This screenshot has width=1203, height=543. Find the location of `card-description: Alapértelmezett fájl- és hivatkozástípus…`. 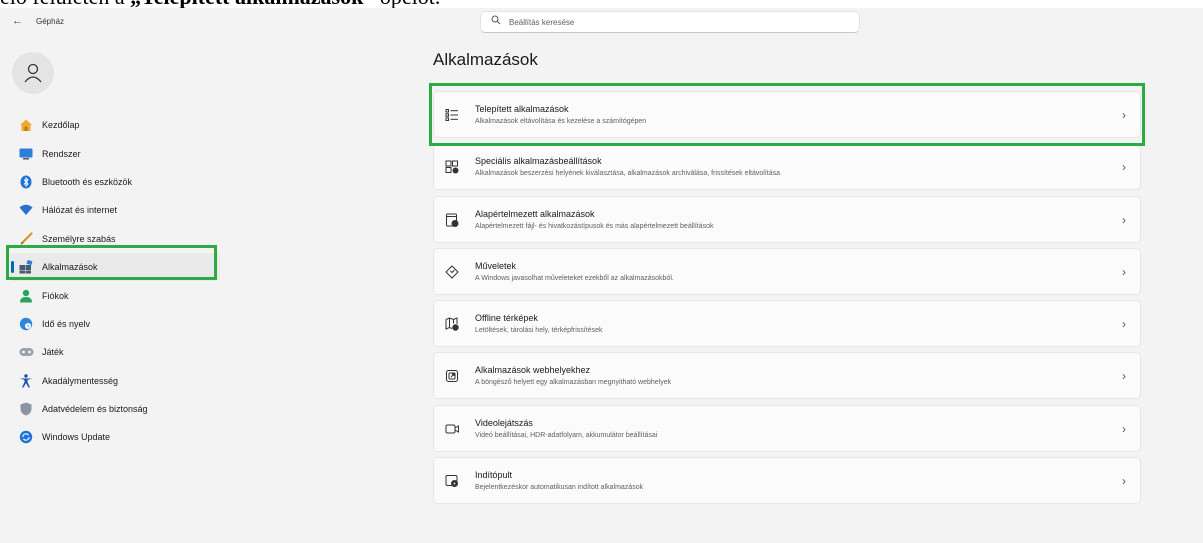

card-description: Alapértelmezett fájl- és hivatkozástípus… is located at coordinates (594, 226).